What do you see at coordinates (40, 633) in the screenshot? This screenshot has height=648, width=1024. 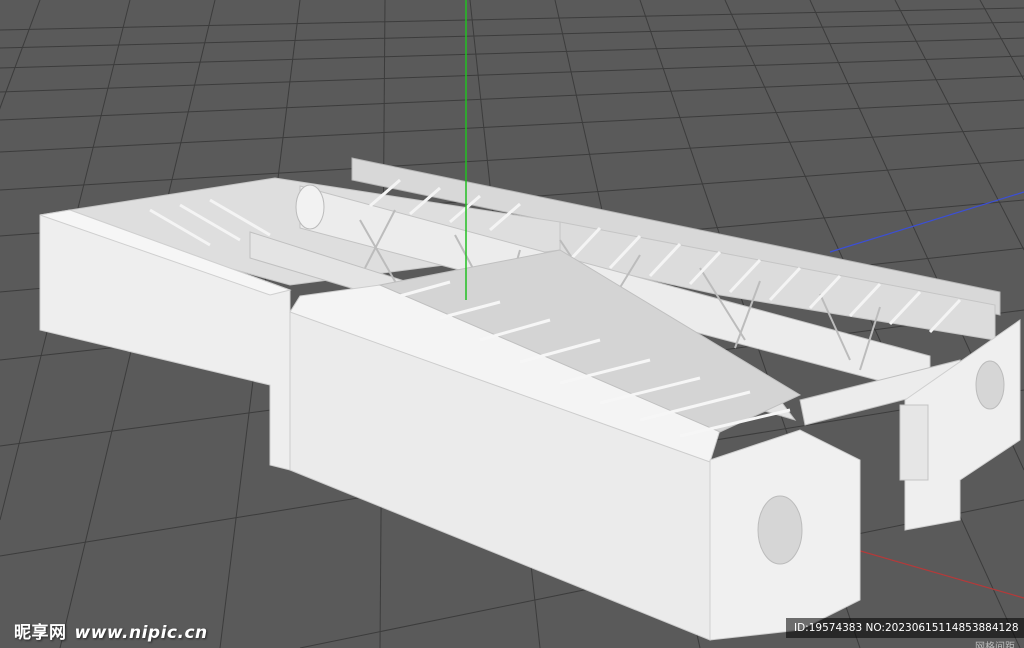 I see `watermark-brand: 昵享网` at bounding box center [40, 633].